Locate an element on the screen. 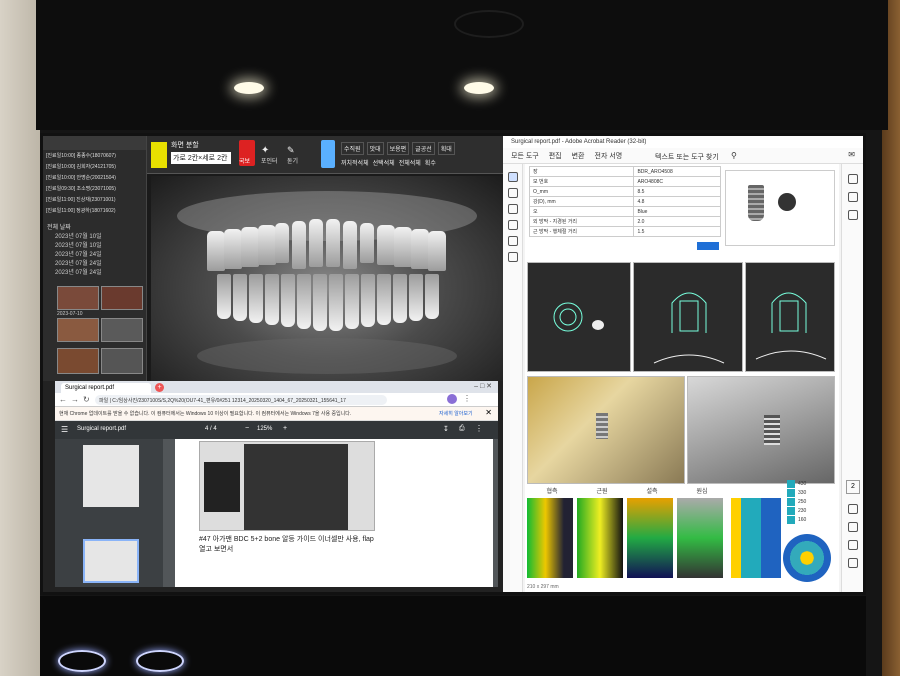  acrobat-menu-item: 변환 is located at coordinates (578, 156).